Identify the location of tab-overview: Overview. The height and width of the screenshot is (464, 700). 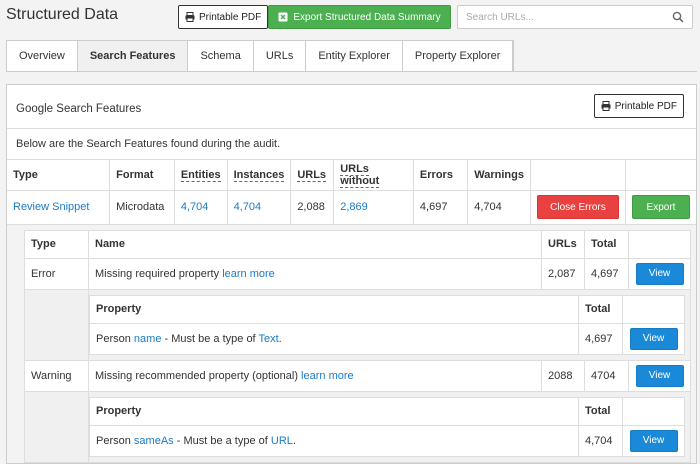
(42, 56).